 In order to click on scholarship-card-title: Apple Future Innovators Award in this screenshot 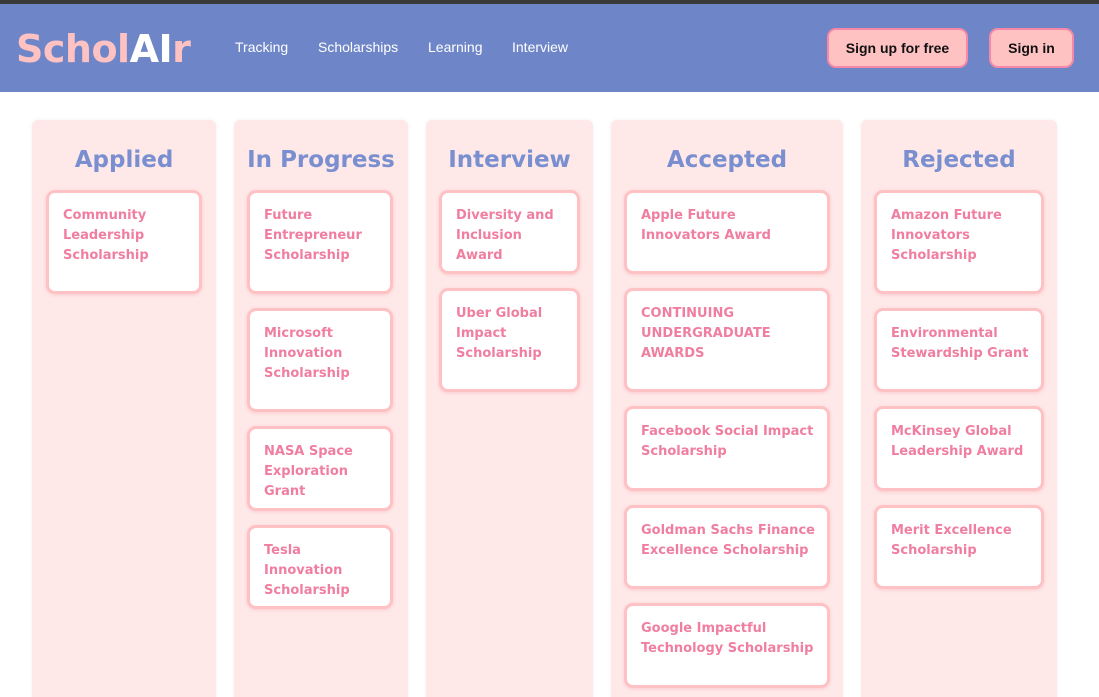, I will do `click(706, 225)`.